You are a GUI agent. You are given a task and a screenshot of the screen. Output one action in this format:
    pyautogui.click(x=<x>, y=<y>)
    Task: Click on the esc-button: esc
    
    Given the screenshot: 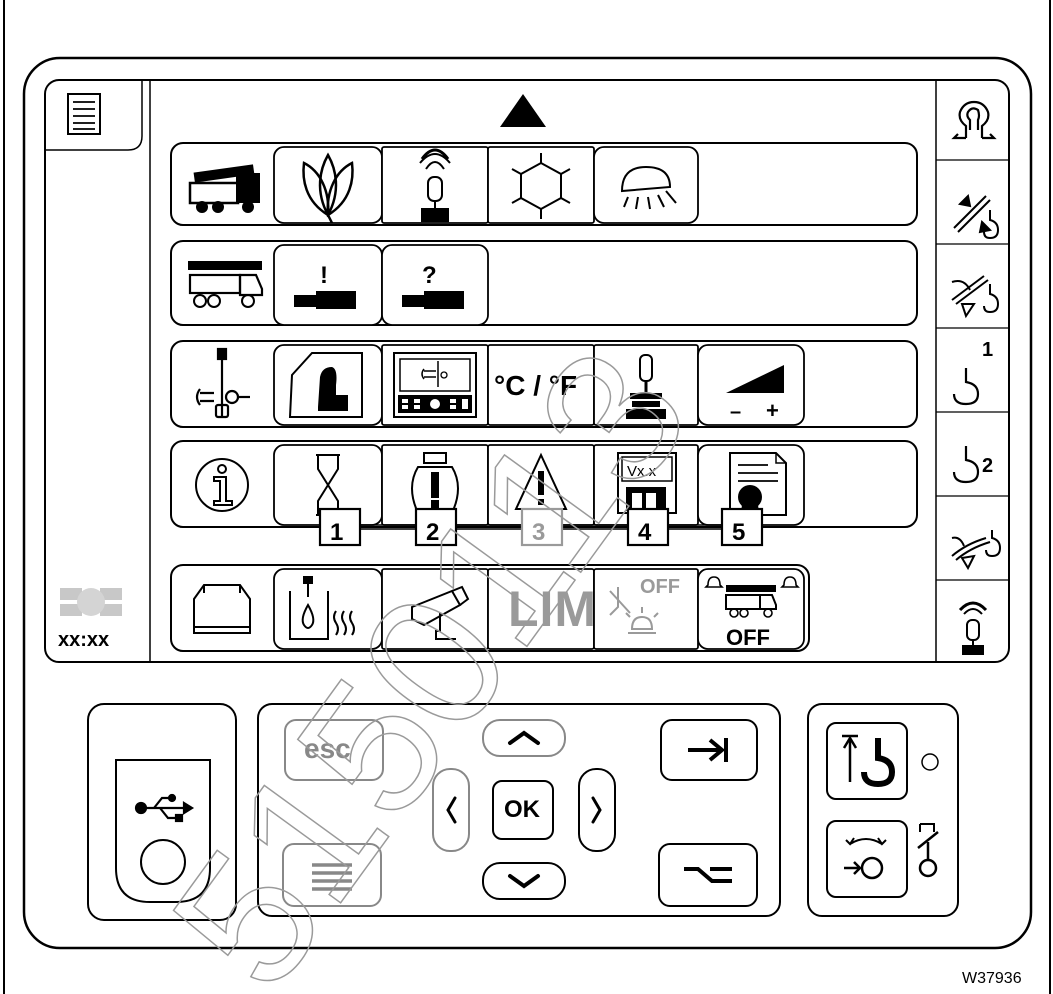 What is the action you would take?
    pyautogui.click(x=334, y=750)
    